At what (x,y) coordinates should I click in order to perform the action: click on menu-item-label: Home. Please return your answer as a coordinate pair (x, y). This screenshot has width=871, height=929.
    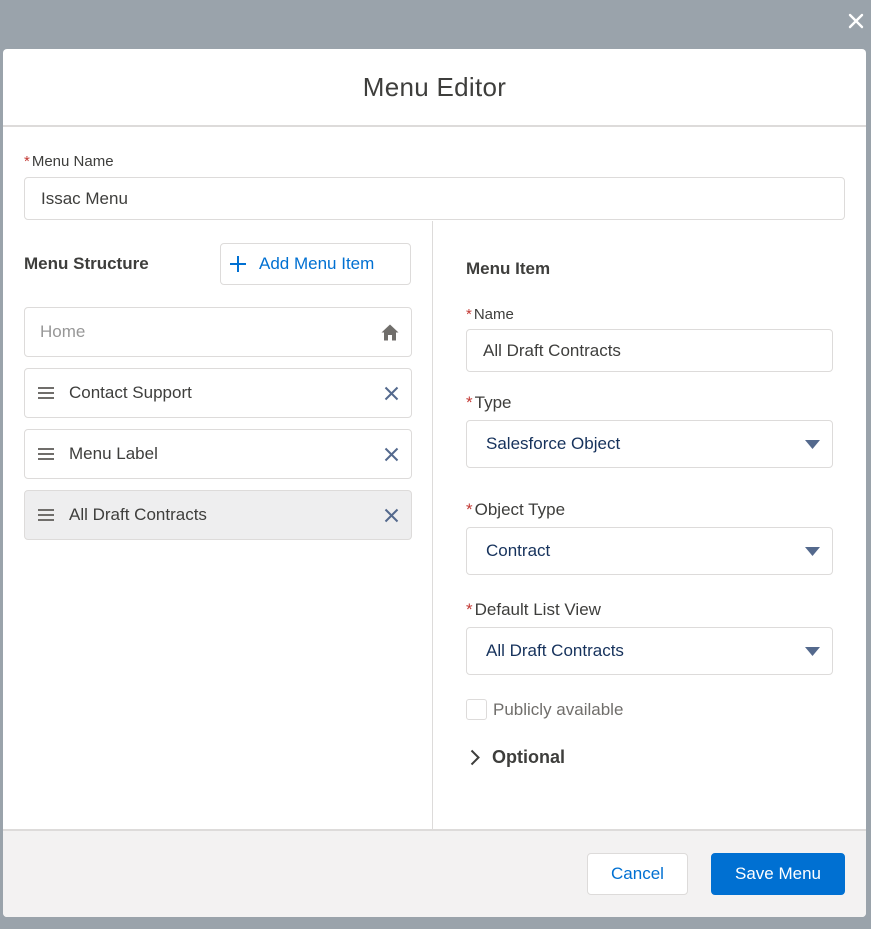
    Looking at the image, I should click on (63, 331).